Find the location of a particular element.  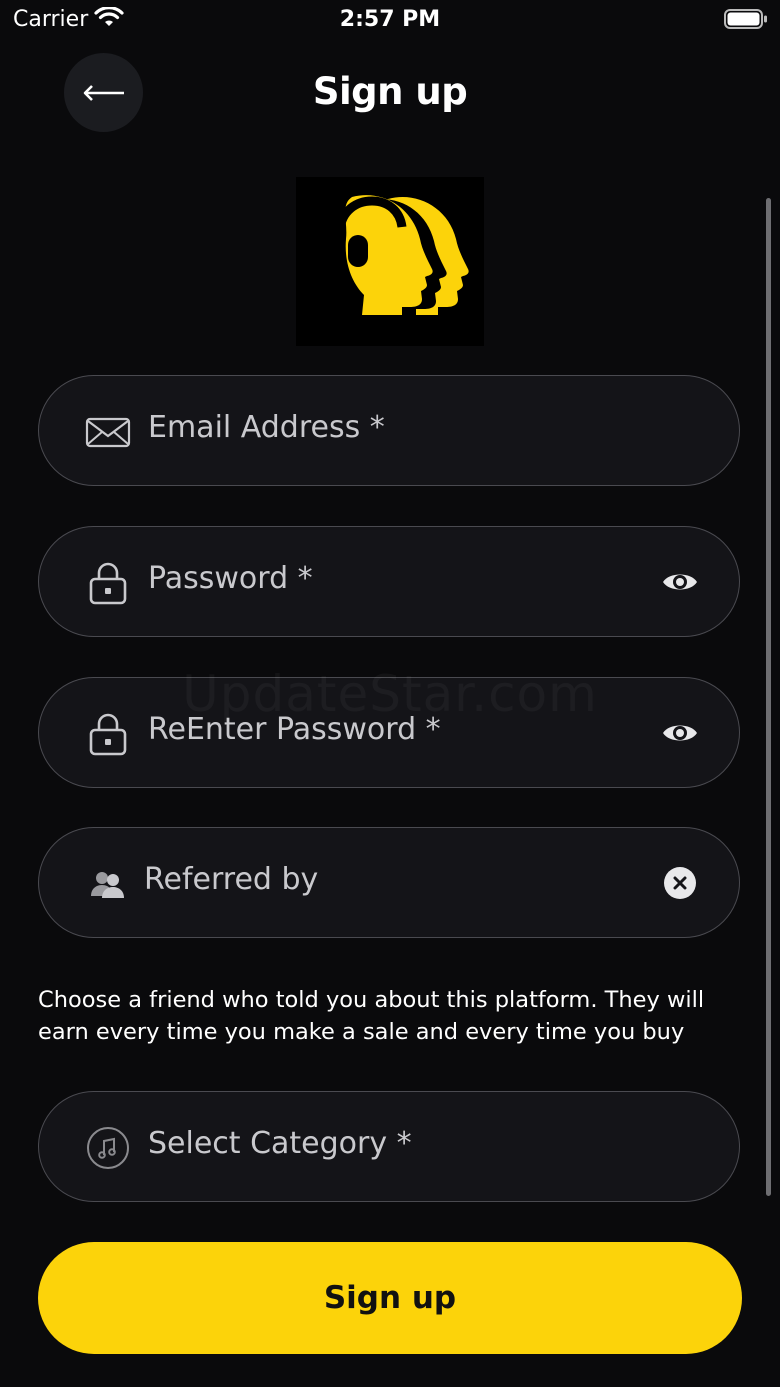

email-input: Email Address * is located at coordinates (266, 427).